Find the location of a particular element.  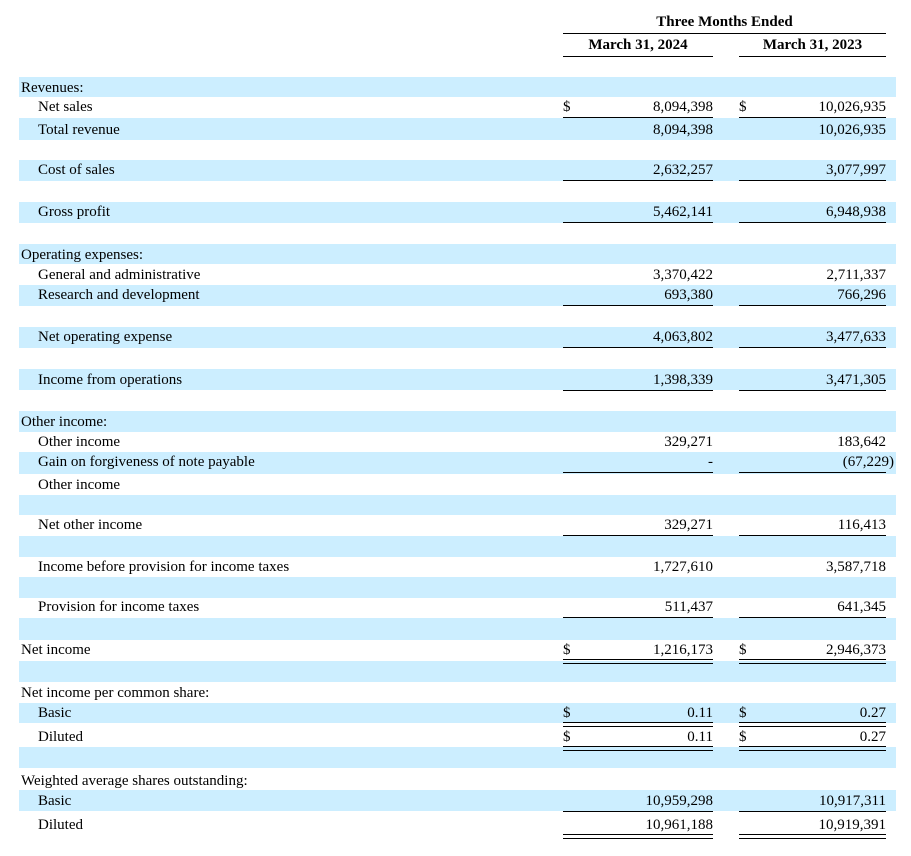

row-label-shares-diluted: Diluted is located at coordinates (60, 825).